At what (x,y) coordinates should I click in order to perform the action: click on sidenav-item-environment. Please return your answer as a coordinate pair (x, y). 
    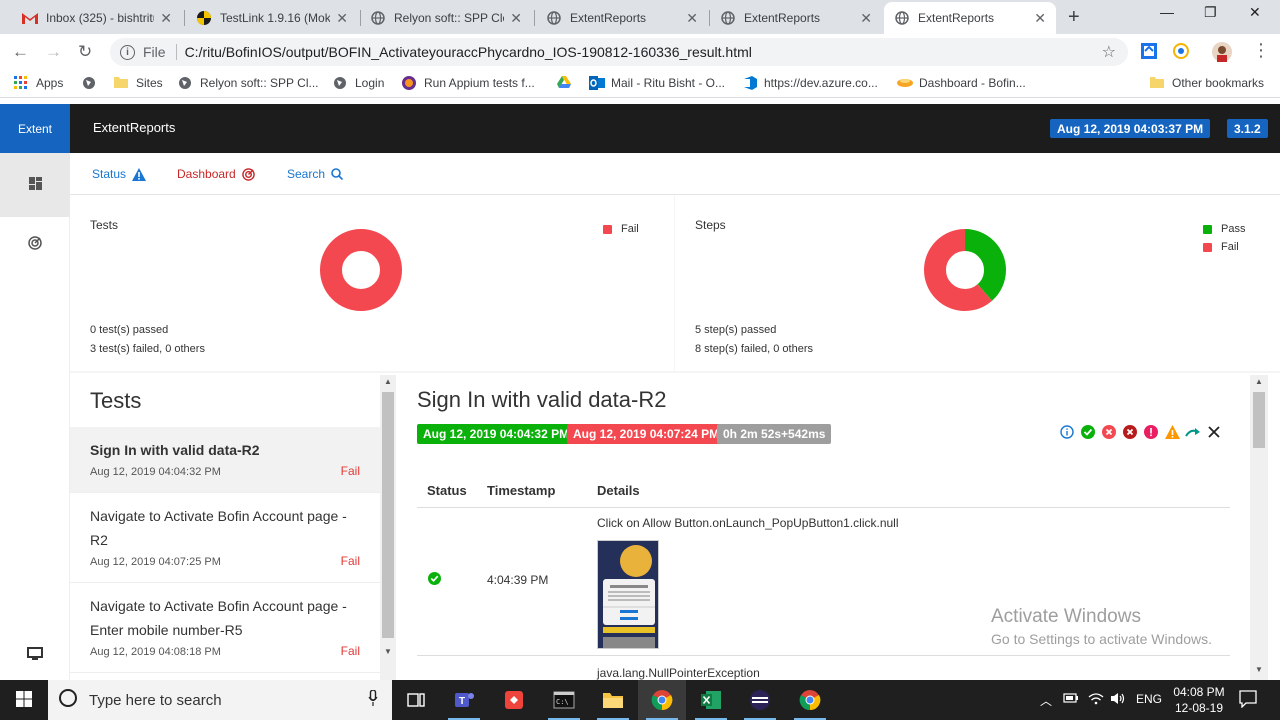
    Looking at the image, I should click on (35, 655).